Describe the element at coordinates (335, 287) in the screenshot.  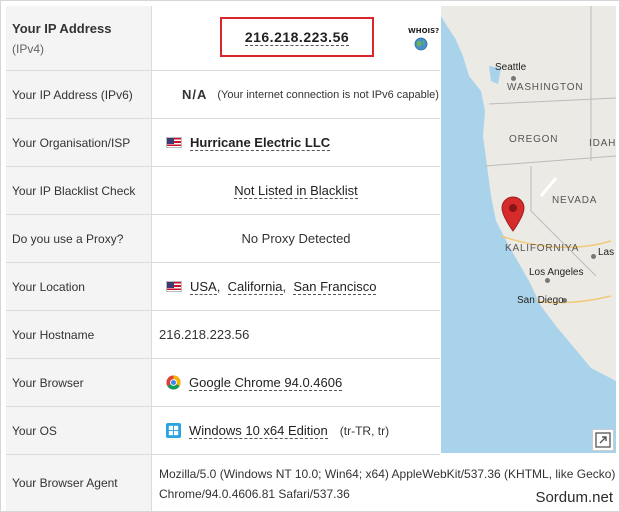
I see `city-link: San Francisco` at that location.